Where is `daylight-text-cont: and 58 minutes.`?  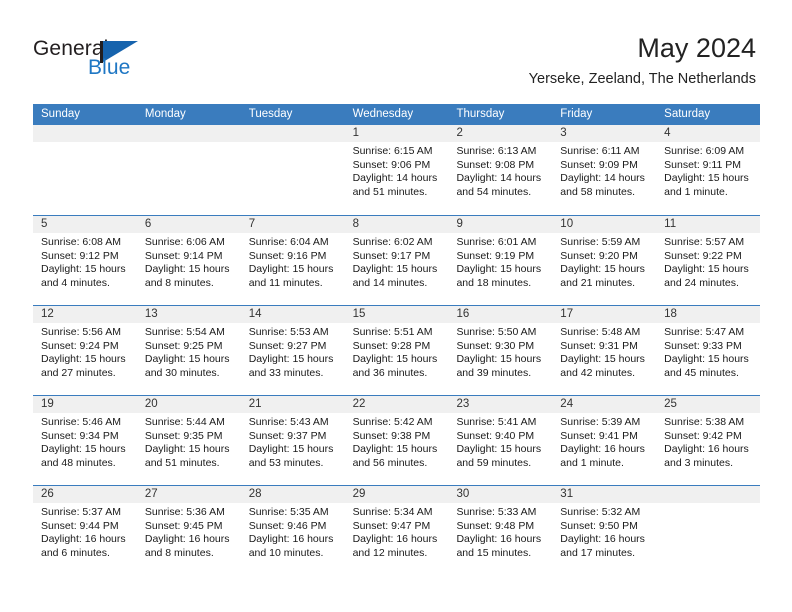 daylight-text-cont: and 58 minutes. is located at coordinates (598, 191).